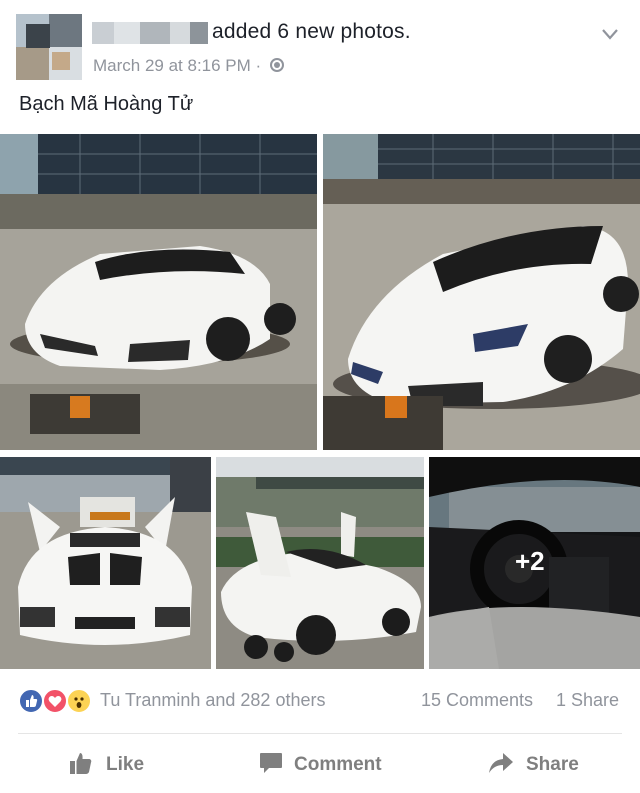 Image resolution: width=640 pixels, height=793 pixels. What do you see at coordinates (276, 65) in the screenshot?
I see `globe-icon` at bounding box center [276, 65].